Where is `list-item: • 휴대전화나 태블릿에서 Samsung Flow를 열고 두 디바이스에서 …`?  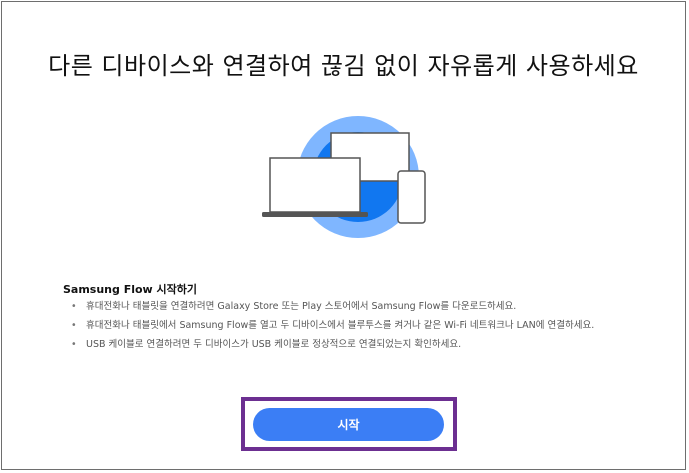 list-item: • 휴대전화나 태블릿에서 Samsung Flow를 열고 두 디바이스에서 … is located at coordinates (350, 326).